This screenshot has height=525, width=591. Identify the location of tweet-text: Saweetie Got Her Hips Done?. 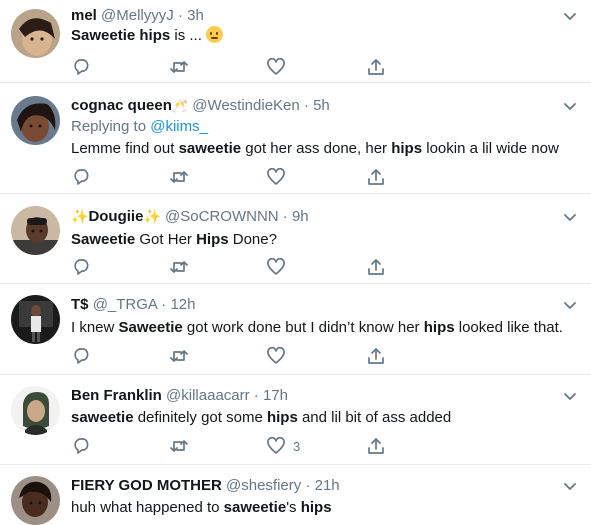
(174, 239).